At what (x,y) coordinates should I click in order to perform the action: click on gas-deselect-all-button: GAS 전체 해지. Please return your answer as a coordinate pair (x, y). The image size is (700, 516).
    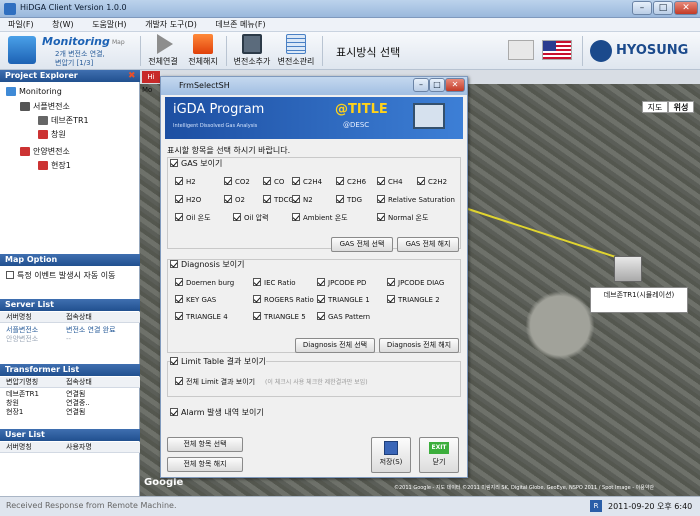
    Looking at the image, I should click on (428, 244).